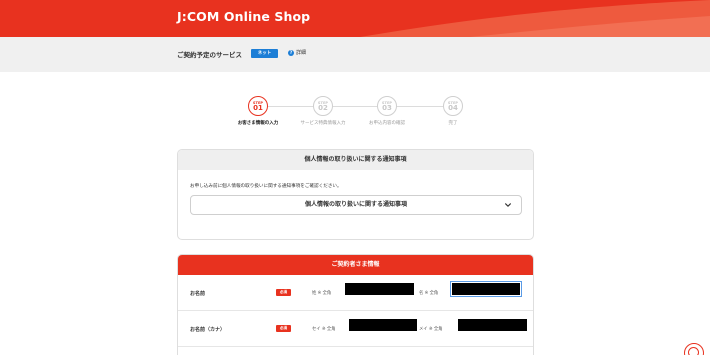 The image size is (710, 355). I want to click on help-button, so click(694, 349).